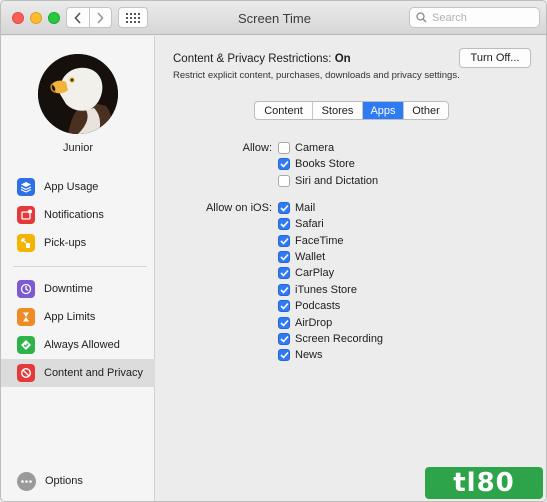 The image size is (547, 502). What do you see at coordinates (315, 273) in the screenshot?
I see `checkbox-label: CarPlay` at bounding box center [315, 273].